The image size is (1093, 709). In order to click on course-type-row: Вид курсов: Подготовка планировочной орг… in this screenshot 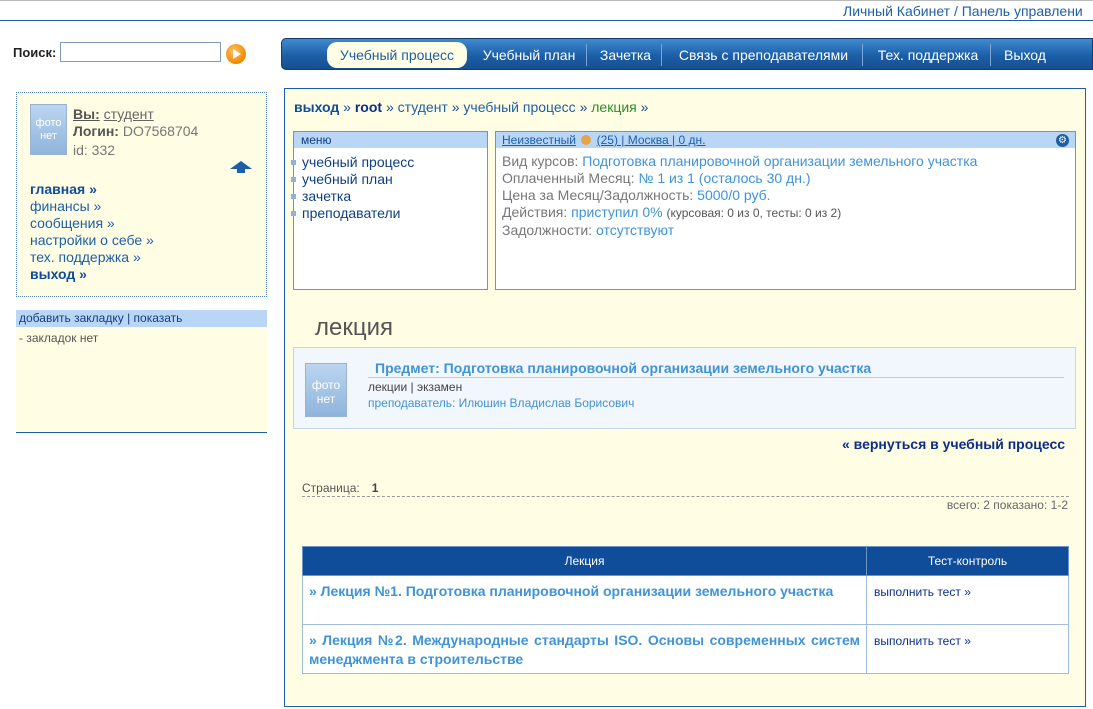, I will do `click(788, 161)`.